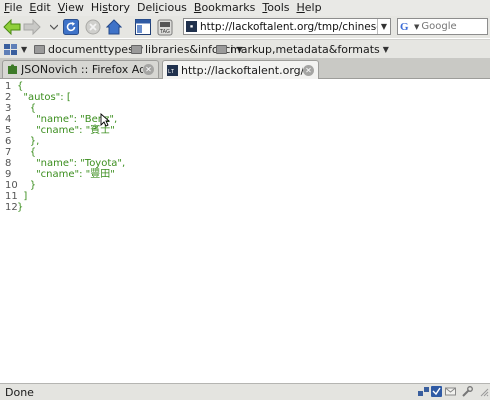 This screenshot has width=490, height=400. What do you see at coordinates (224, 8) in the screenshot?
I see `menu-bookmarks: Bookmarks` at bounding box center [224, 8].